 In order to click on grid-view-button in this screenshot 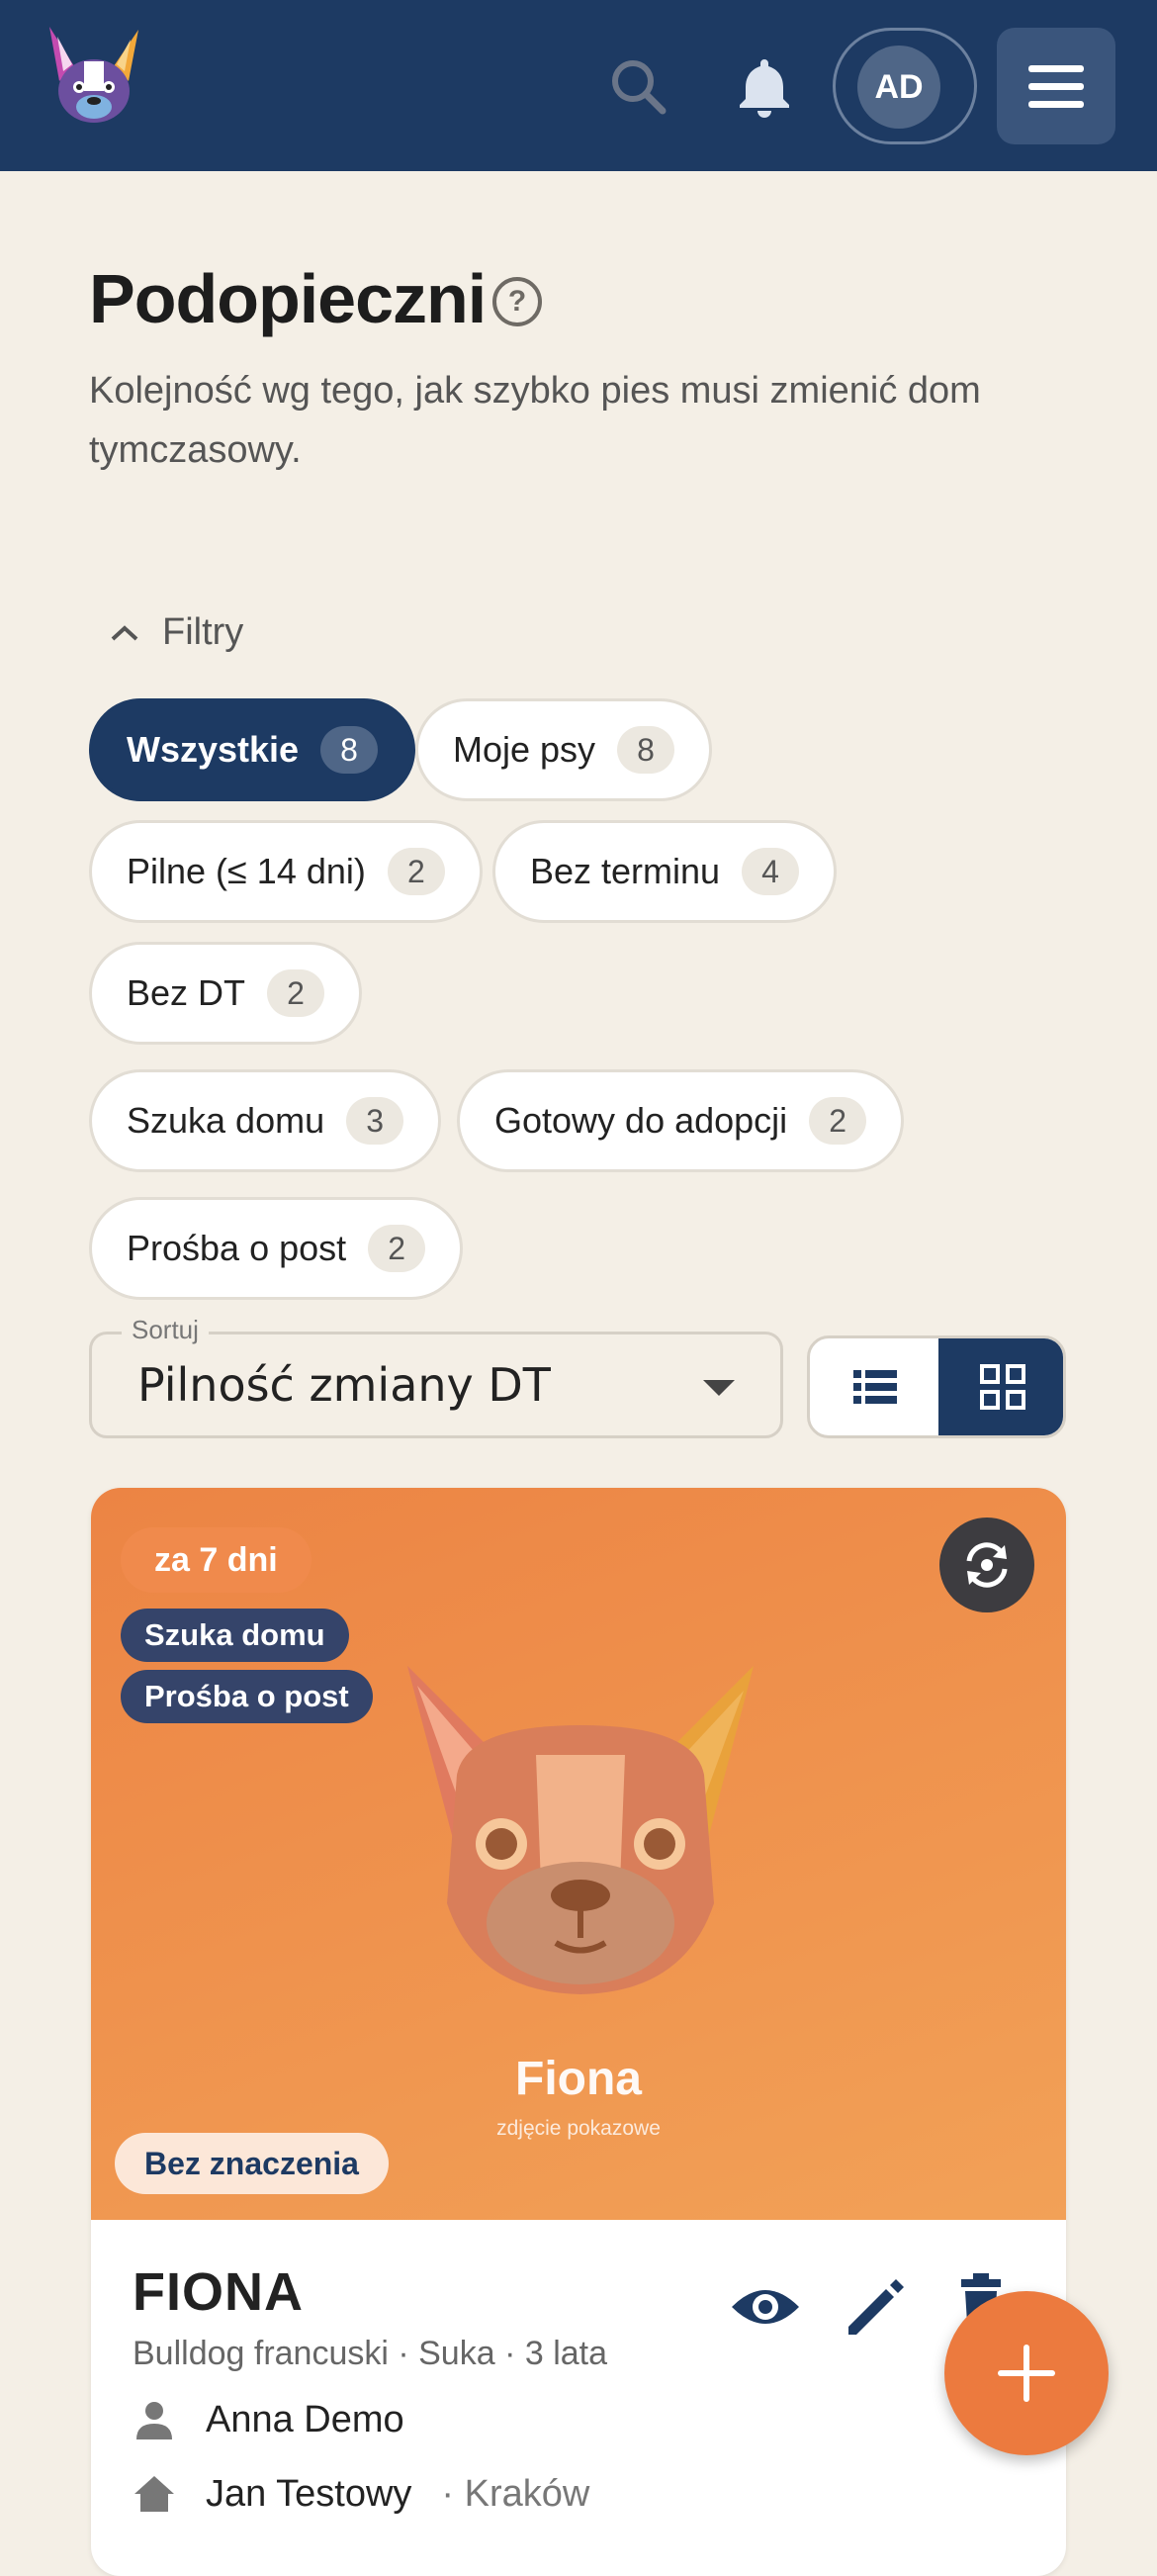, I will do `click(1001, 1386)`.